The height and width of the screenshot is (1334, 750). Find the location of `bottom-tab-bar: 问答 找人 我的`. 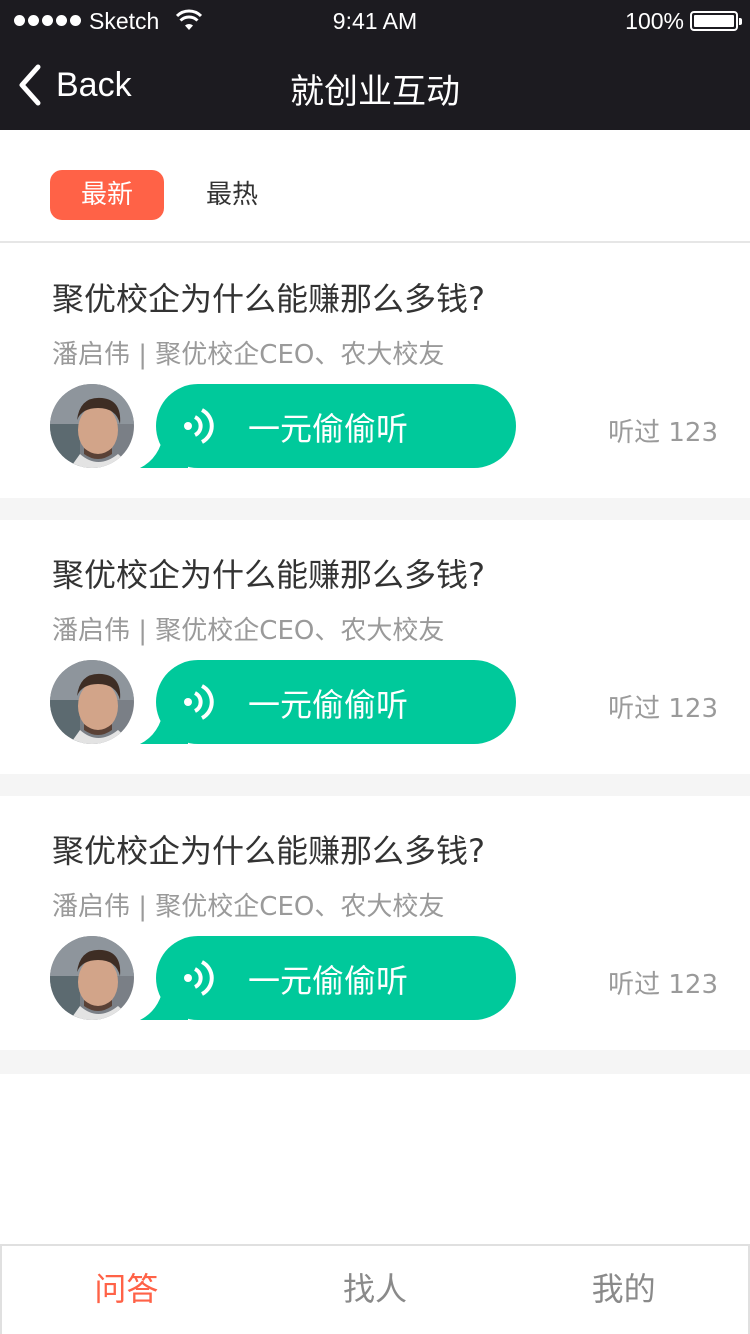

bottom-tab-bar: 问答 找人 我的 is located at coordinates (375, 1289).